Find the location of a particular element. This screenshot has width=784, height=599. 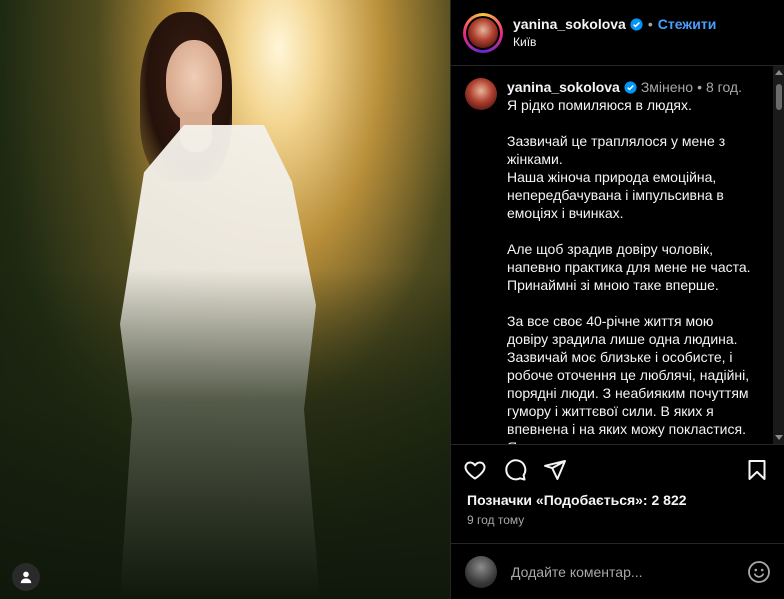

caption-avatar is located at coordinates (481, 94).